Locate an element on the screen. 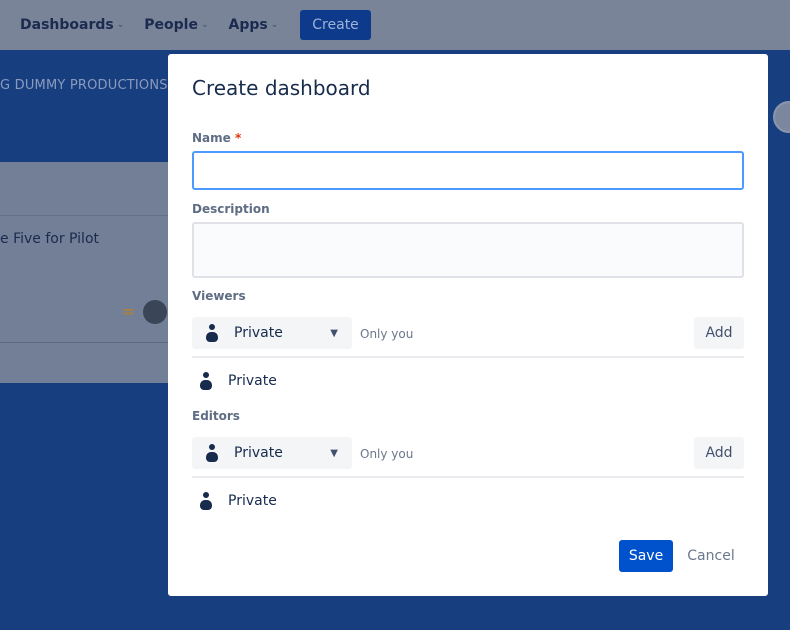 This screenshot has height=630, width=790. nav-label: Apps is located at coordinates (248, 25).